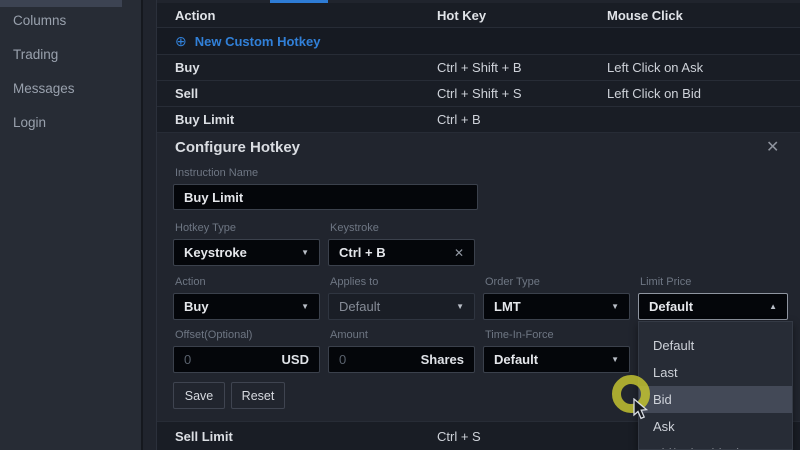  Describe the element at coordinates (507, 306) in the screenshot. I see `order-type-value: LMT` at that location.